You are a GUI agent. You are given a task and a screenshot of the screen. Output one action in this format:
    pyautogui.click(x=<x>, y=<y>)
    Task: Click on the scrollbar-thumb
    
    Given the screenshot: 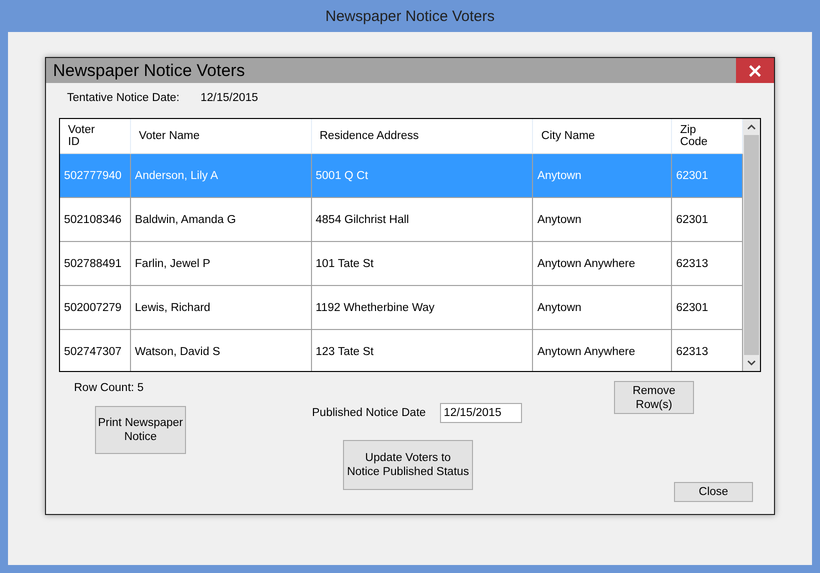 What is the action you would take?
    pyautogui.click(x=751, y=245)
    